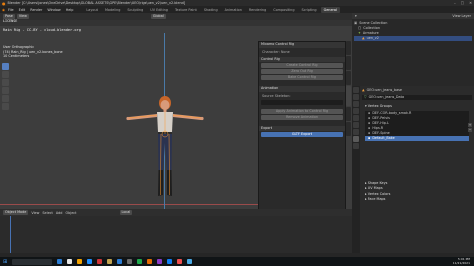  I want to click on menu-edit: Edit, so click(22, 10).